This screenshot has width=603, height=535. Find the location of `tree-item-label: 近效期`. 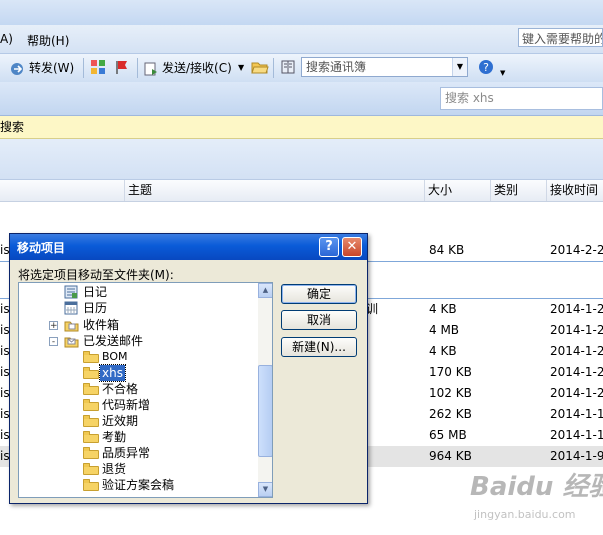

tree-item-label: 近效期 is located at coordinates (120, 421).